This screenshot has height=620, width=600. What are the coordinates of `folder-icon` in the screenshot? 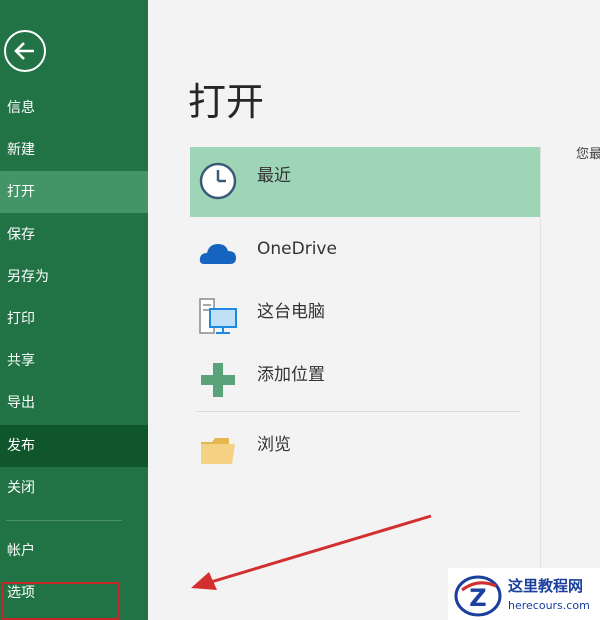 It's located at (218, 451).